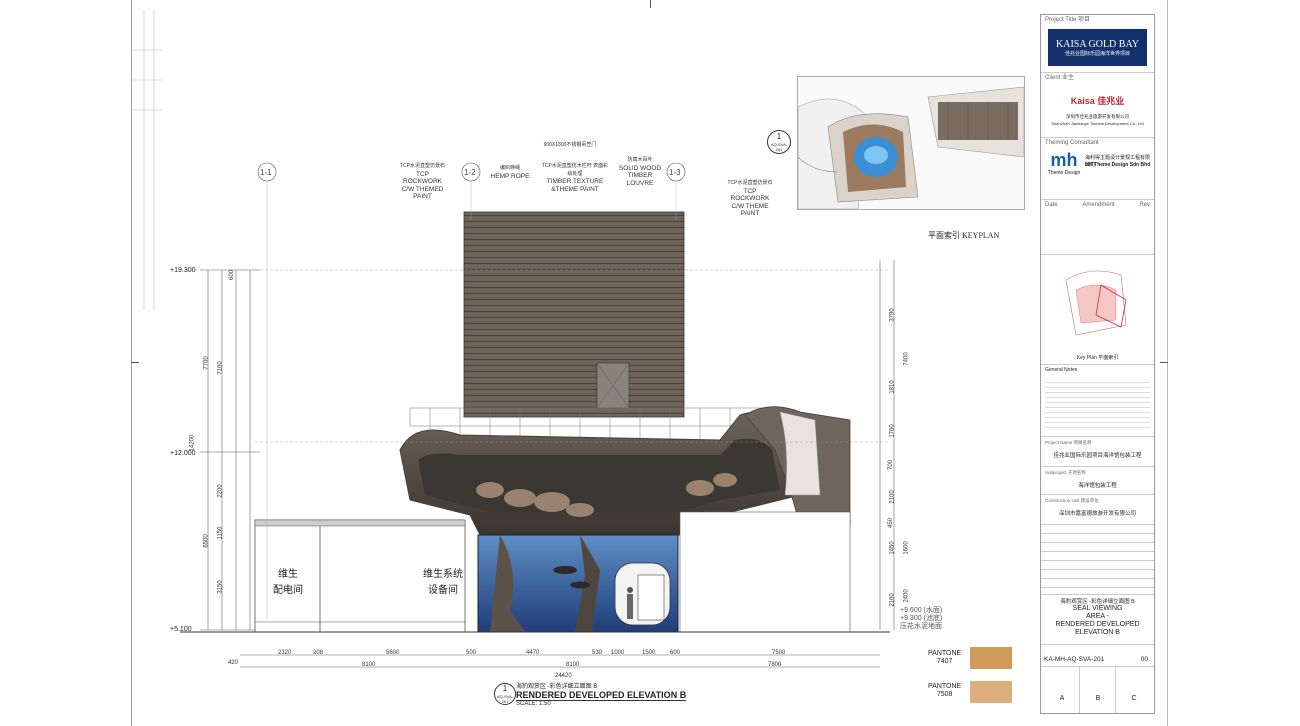 This screenshot has width=1300, height=726. What do you see at coordinates (1097, 101) in the screenshot?
I see `client-logo: Kaisa 佳兆业` at bounding box center [1097, 101].